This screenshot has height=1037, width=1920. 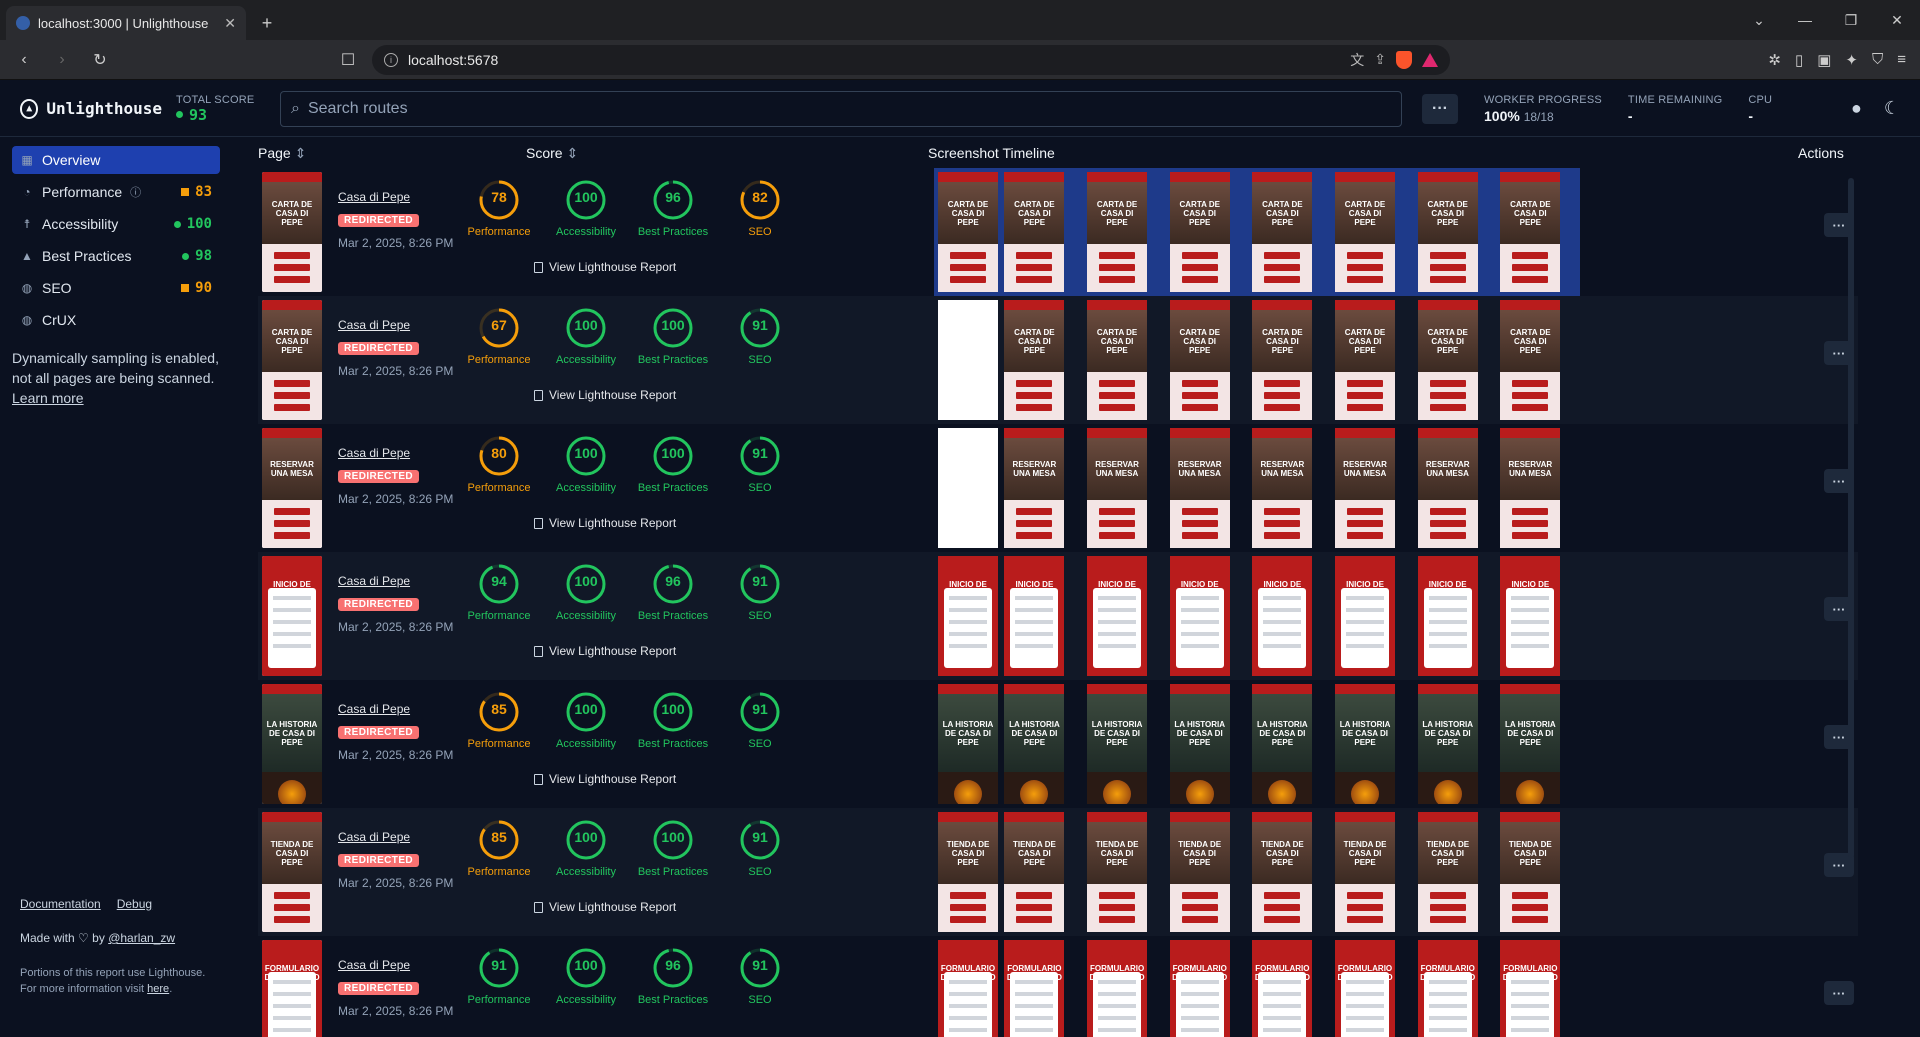 What do you see at coordinates (1759, 20) in the screenshot?
I see `tab-search-icon: ⌄` at bounding box center [1759, 20].